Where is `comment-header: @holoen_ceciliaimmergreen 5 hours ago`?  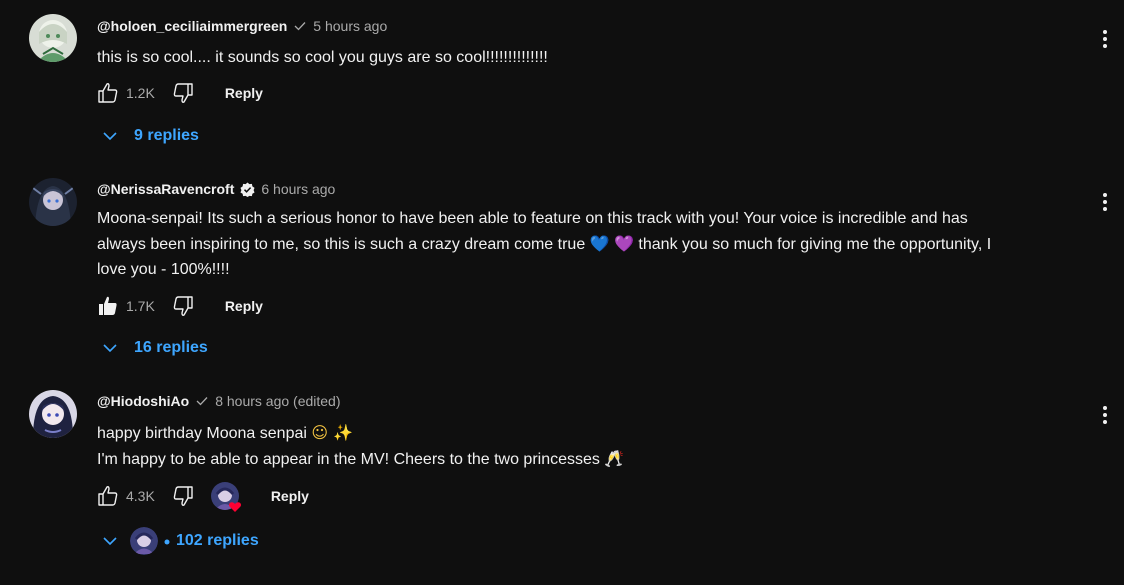
comment-header: @holoen_ceciliaimmergreen 5 hours ago is located at coordinates (242, 26).